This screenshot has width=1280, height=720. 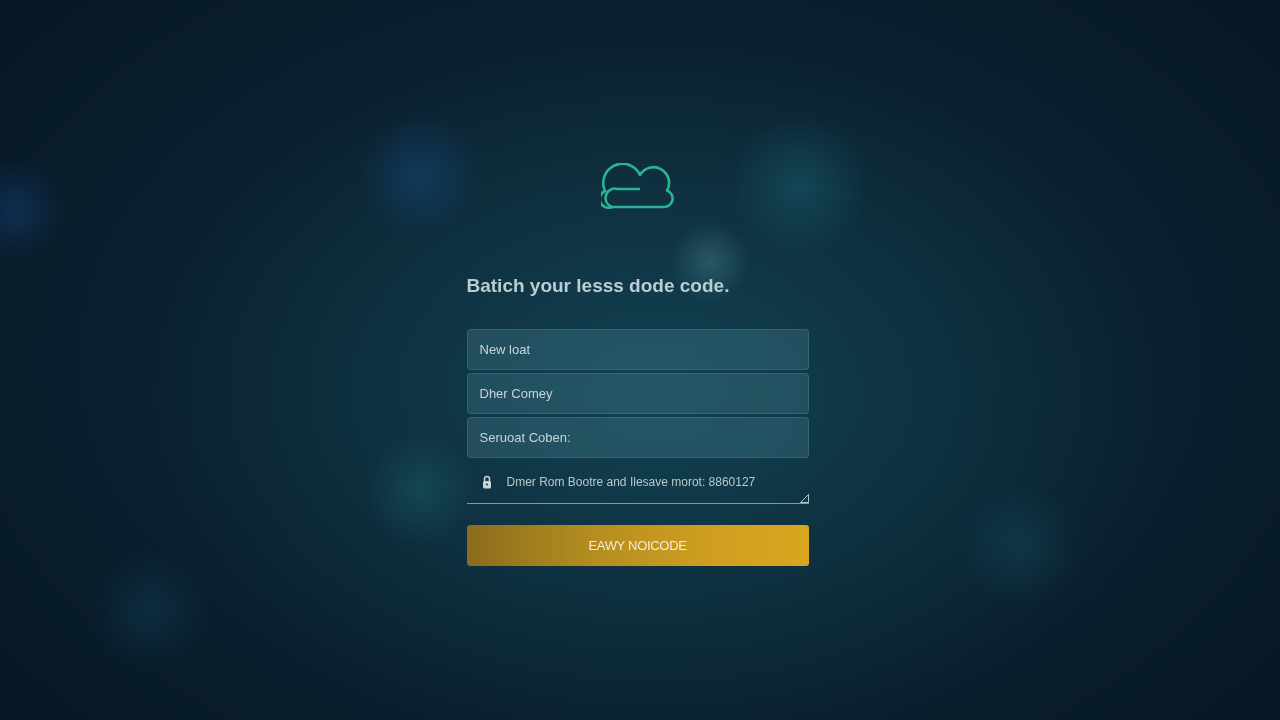 I want to click on lock-icon, so click(x=486, y=482).